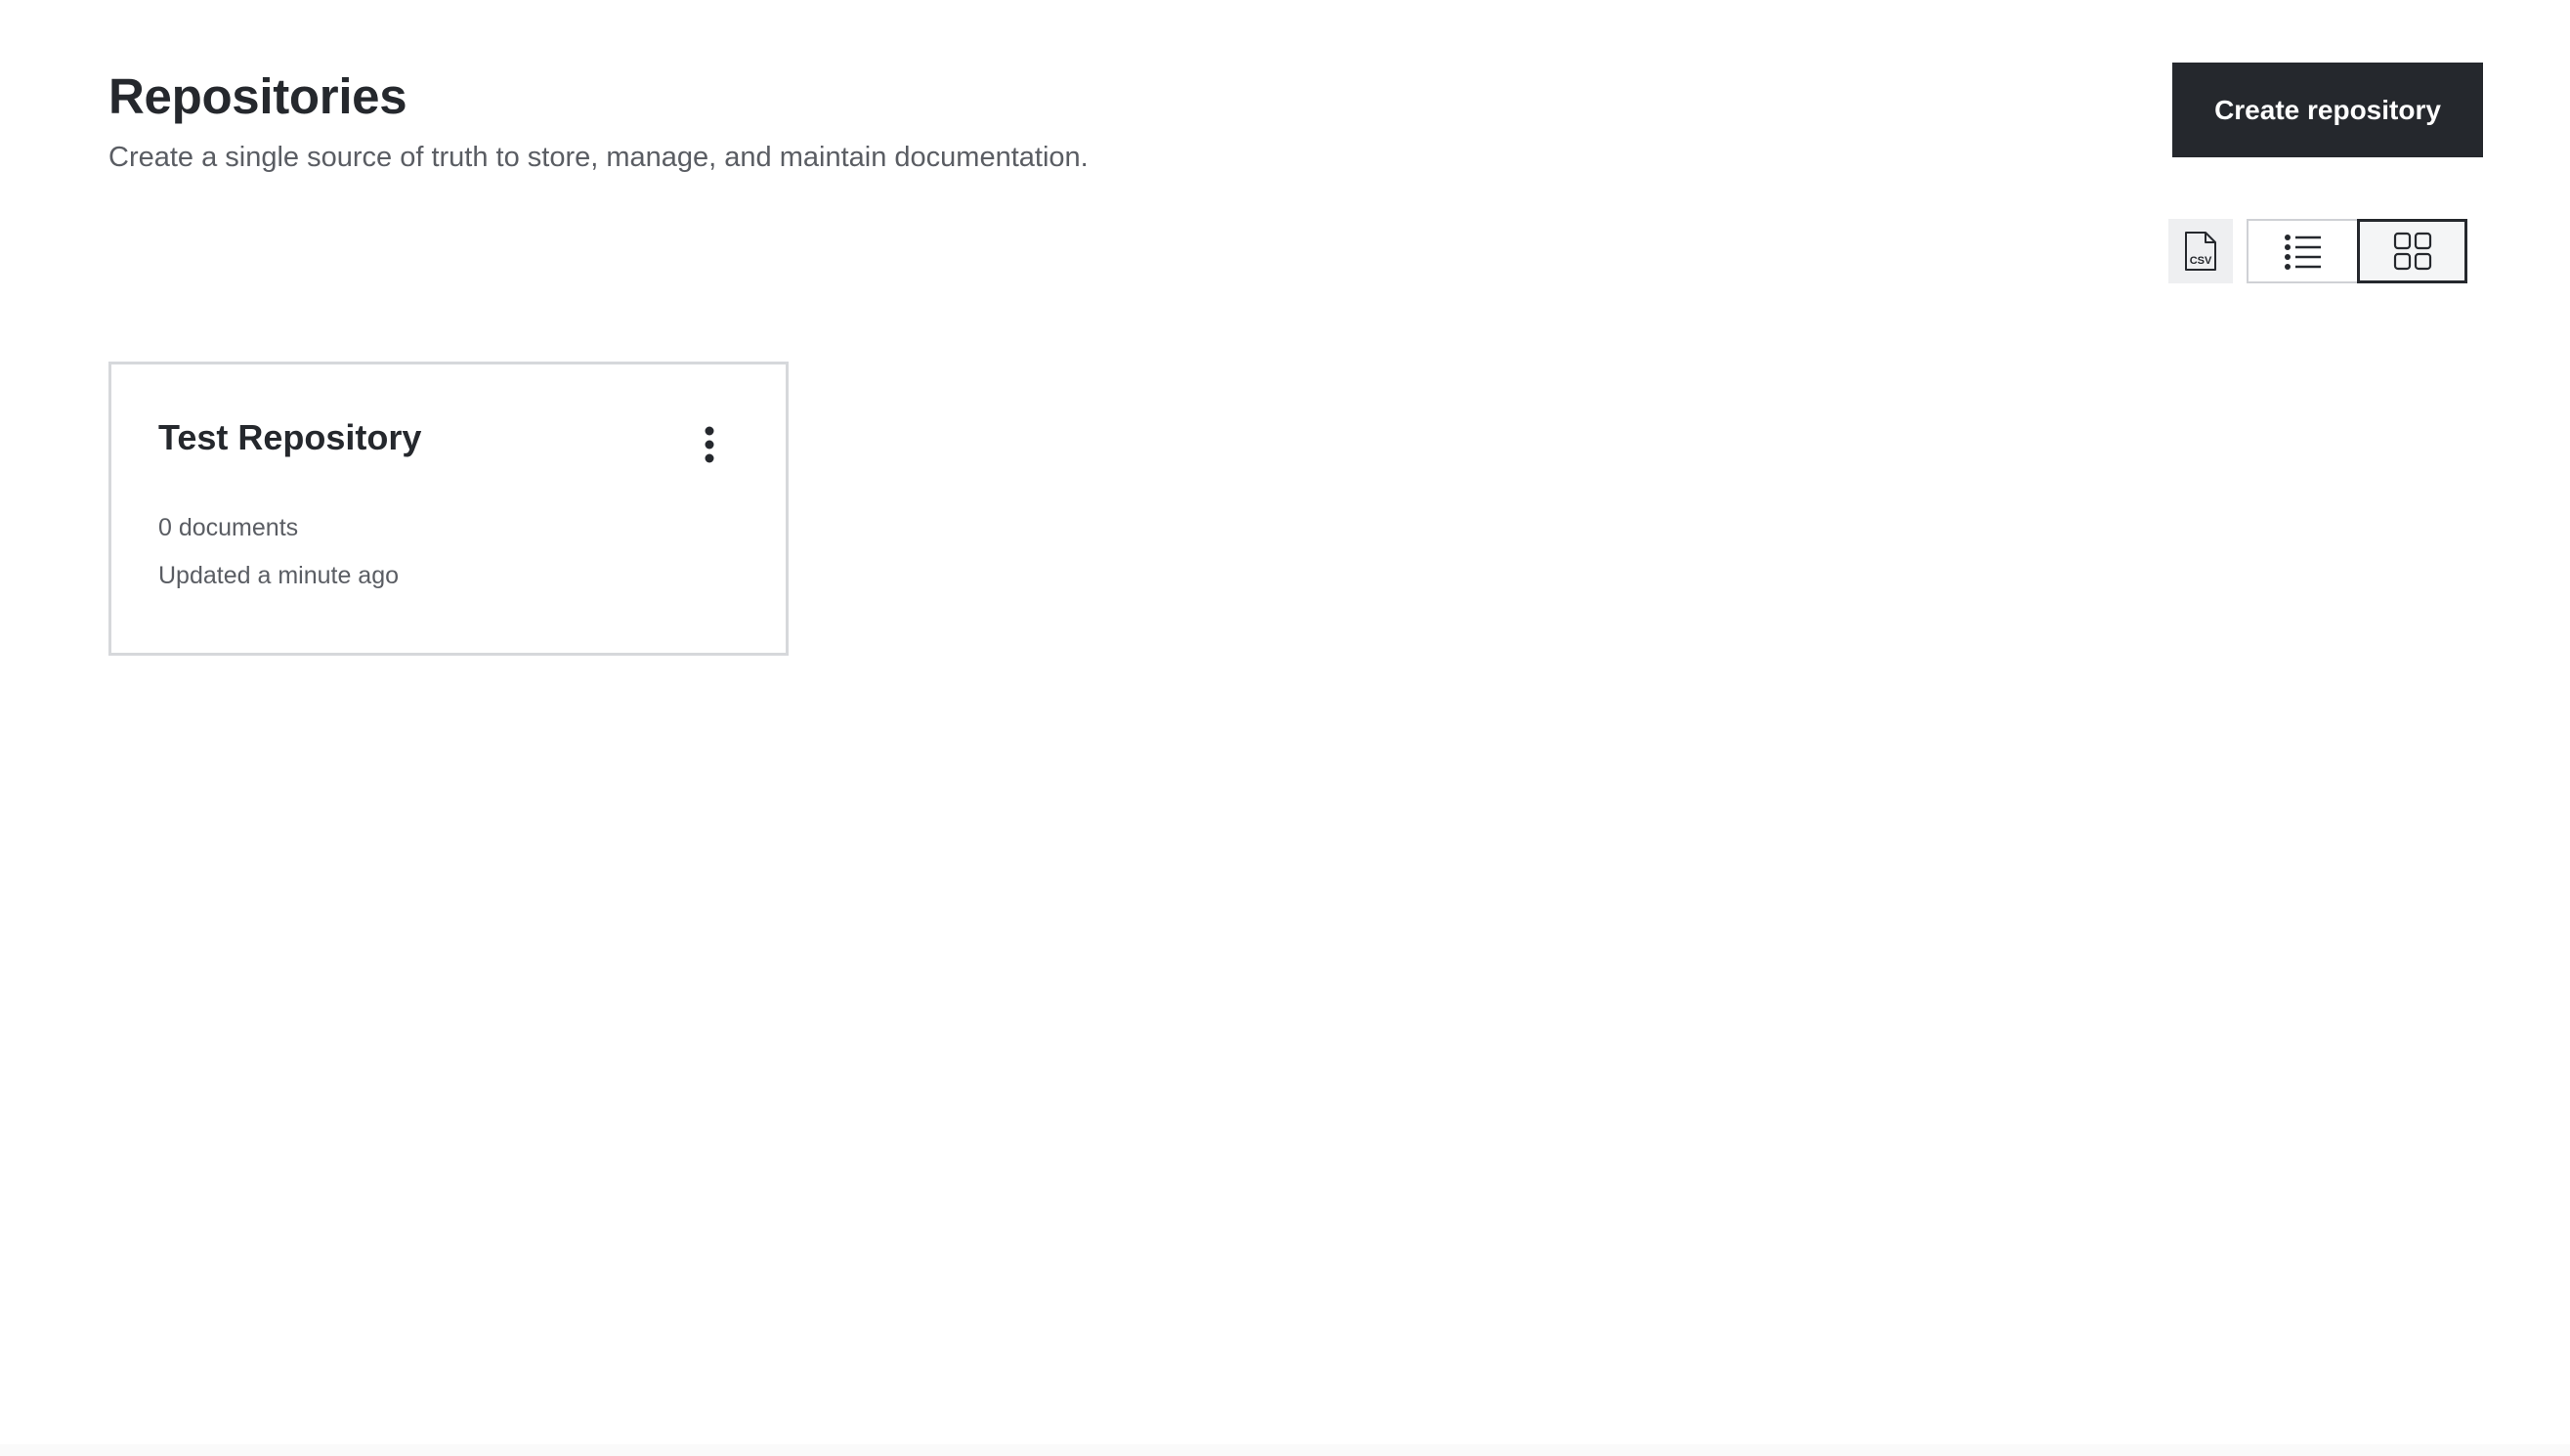 This screenshot has width=2570, height=1456. I want to click on list-icon, so click(2302, 252).